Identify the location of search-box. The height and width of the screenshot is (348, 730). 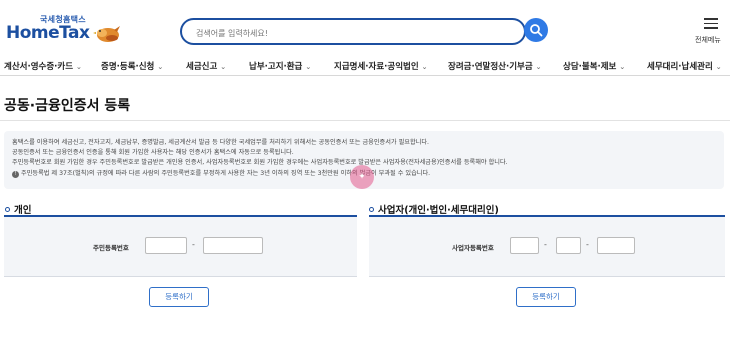
(353, 31).